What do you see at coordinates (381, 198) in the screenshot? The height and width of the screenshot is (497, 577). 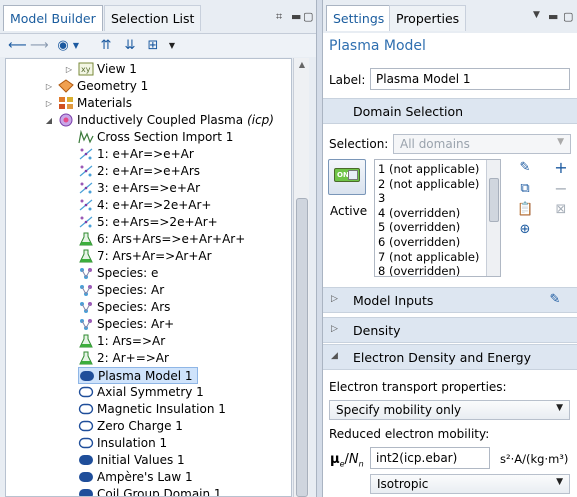 I see `list-item: 3` at bounding box center [381, 198].